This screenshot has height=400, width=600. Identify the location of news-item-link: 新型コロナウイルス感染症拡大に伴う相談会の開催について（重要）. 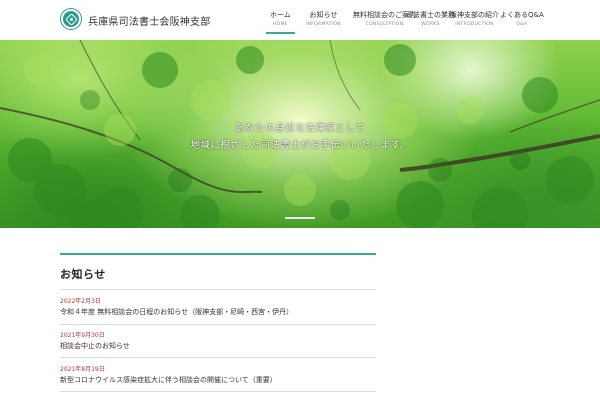
(168, 380).